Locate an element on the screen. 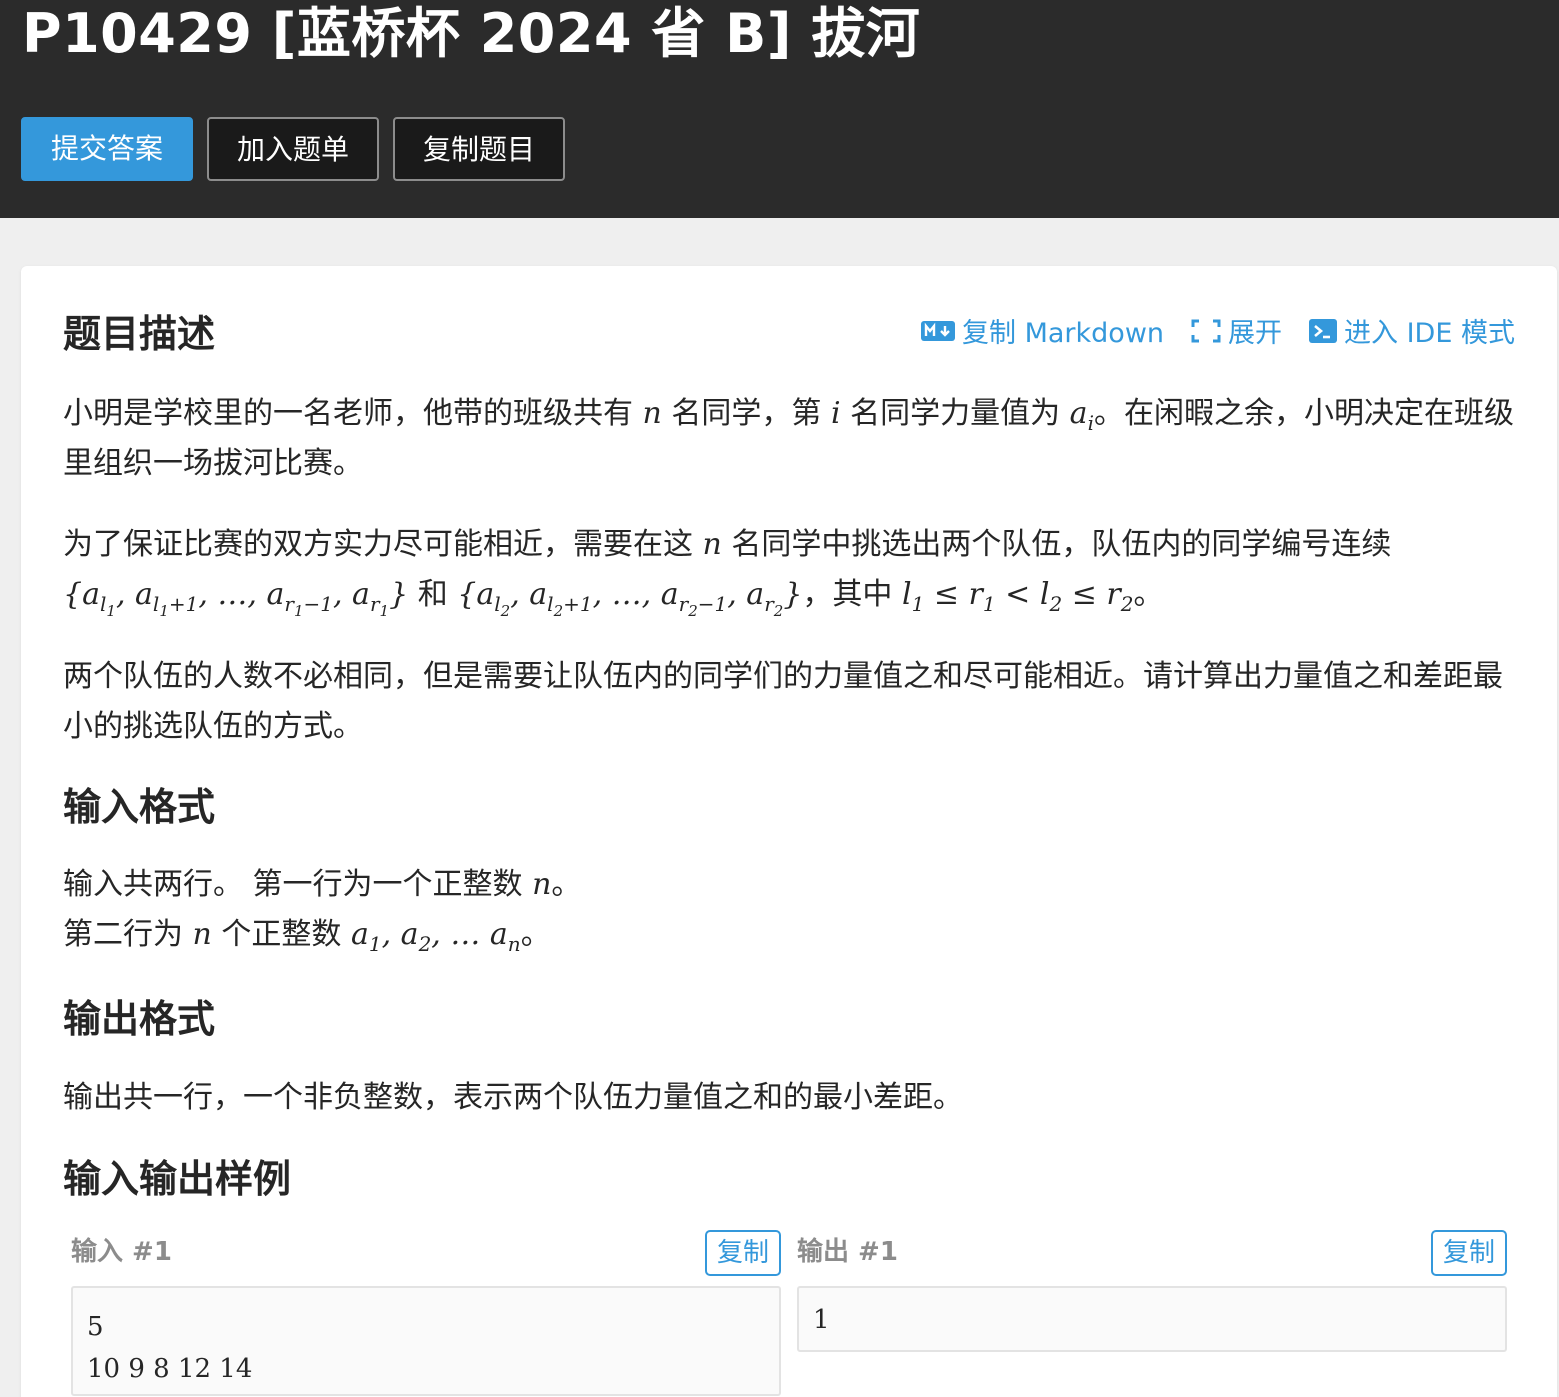 The width and height of the screenshot is (1559, 1397). sample-input-label: 输入 #1 is located at coordinates (121, 1252).